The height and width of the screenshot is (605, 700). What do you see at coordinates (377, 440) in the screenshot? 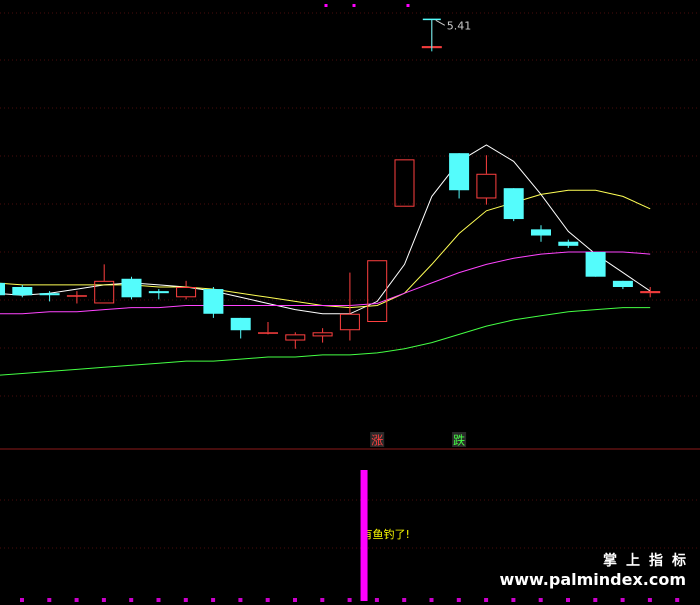
I see `signal-text: 涨` at bounding box center [377, 440].